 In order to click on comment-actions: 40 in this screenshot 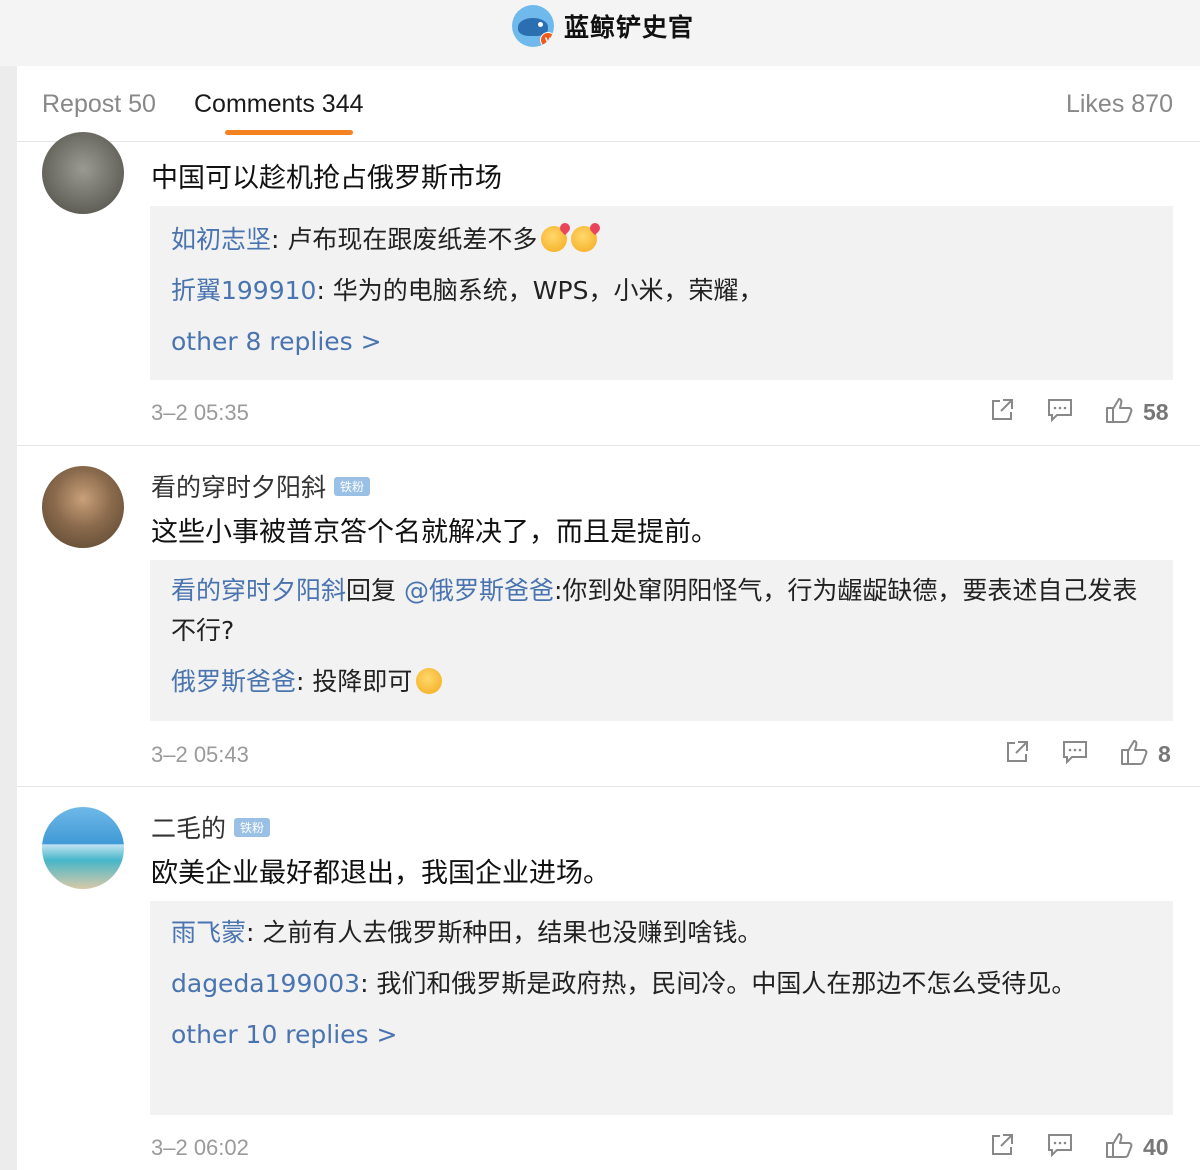, I will do `click(1079, 1147)`.